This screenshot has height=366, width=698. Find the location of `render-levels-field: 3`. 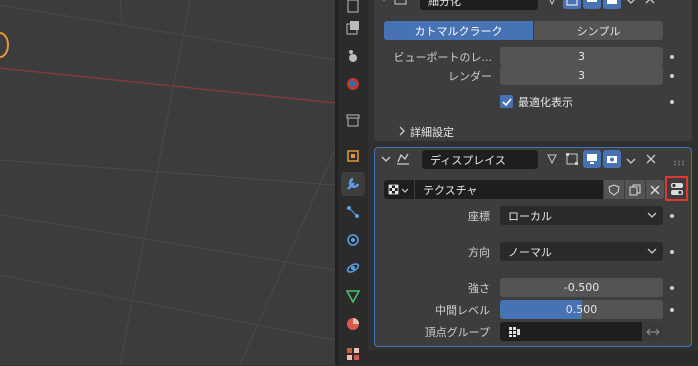

render-levels-field: 3 is located at coordinates (581, 75).